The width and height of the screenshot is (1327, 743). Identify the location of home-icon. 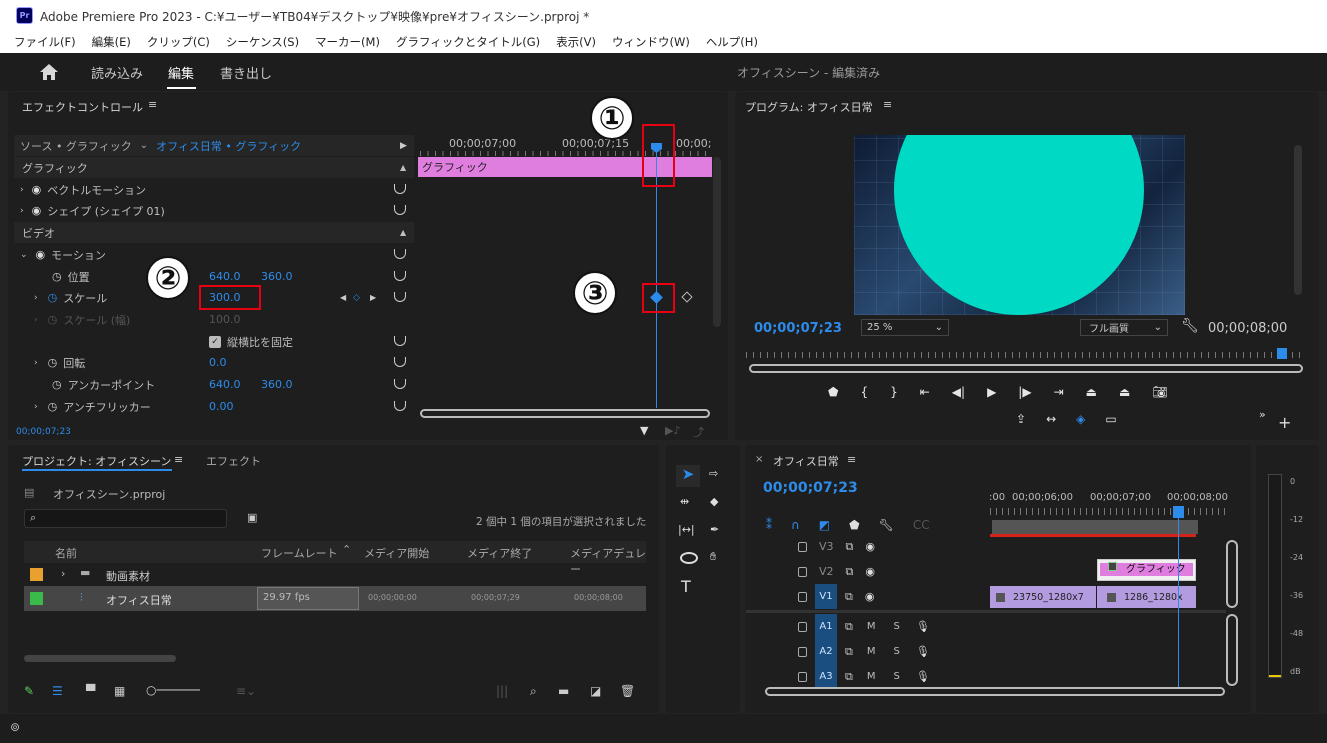
(49, 72).